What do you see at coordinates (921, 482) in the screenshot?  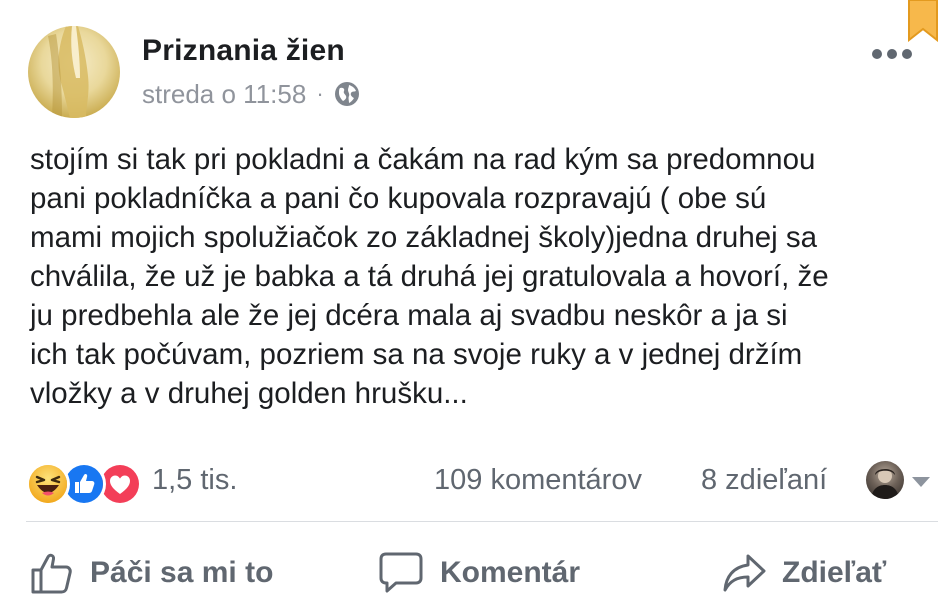 I see `reaction-selector-caret-icon` at bounding box center [921, 482].